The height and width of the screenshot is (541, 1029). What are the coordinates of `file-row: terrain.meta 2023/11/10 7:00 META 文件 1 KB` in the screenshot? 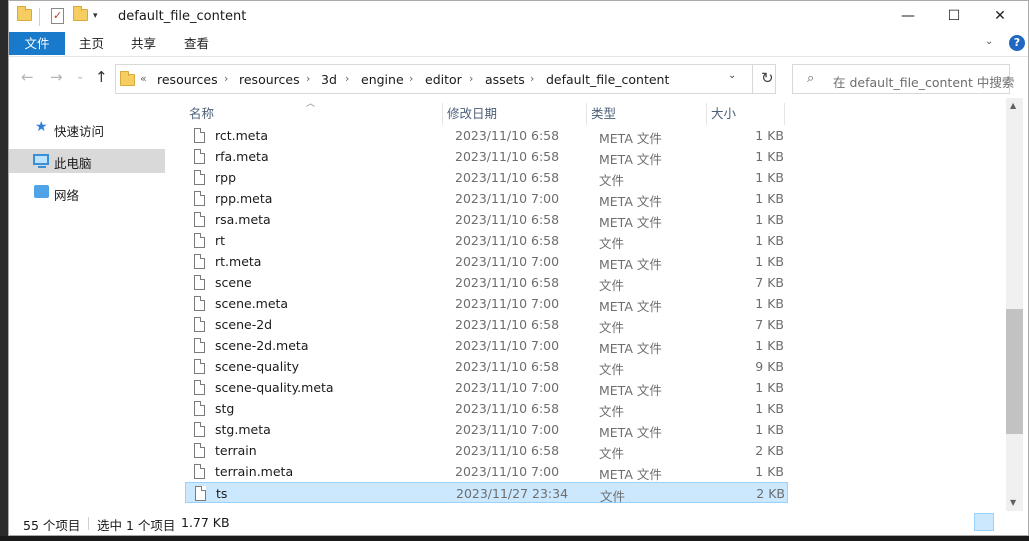 It's located at (486, 471).